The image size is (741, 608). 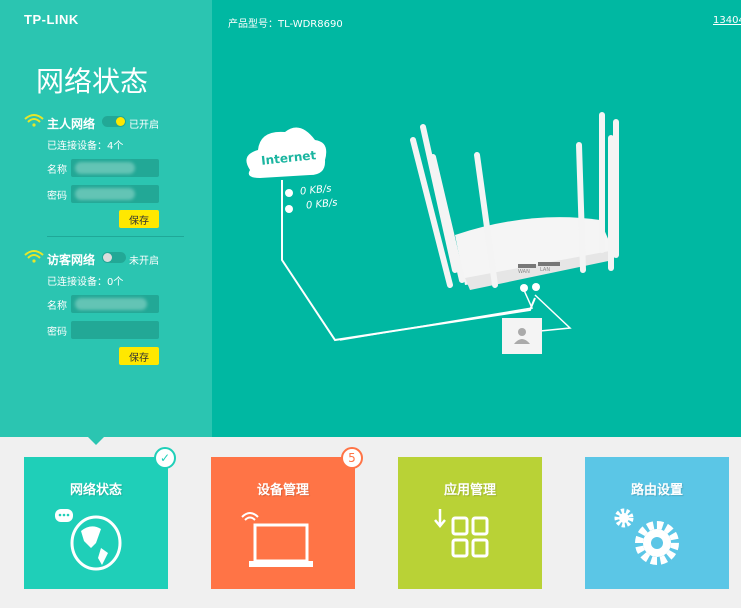 I want to click on host-password-label: 密码, so click(x=57, y=196).